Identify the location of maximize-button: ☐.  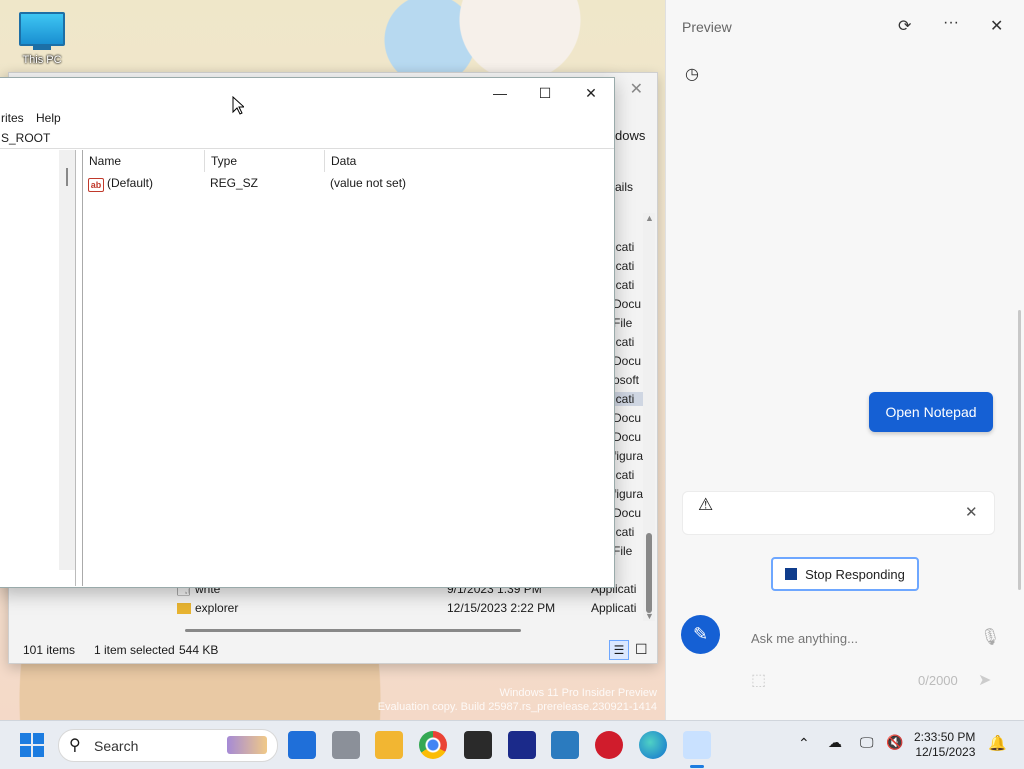
(545, 93).